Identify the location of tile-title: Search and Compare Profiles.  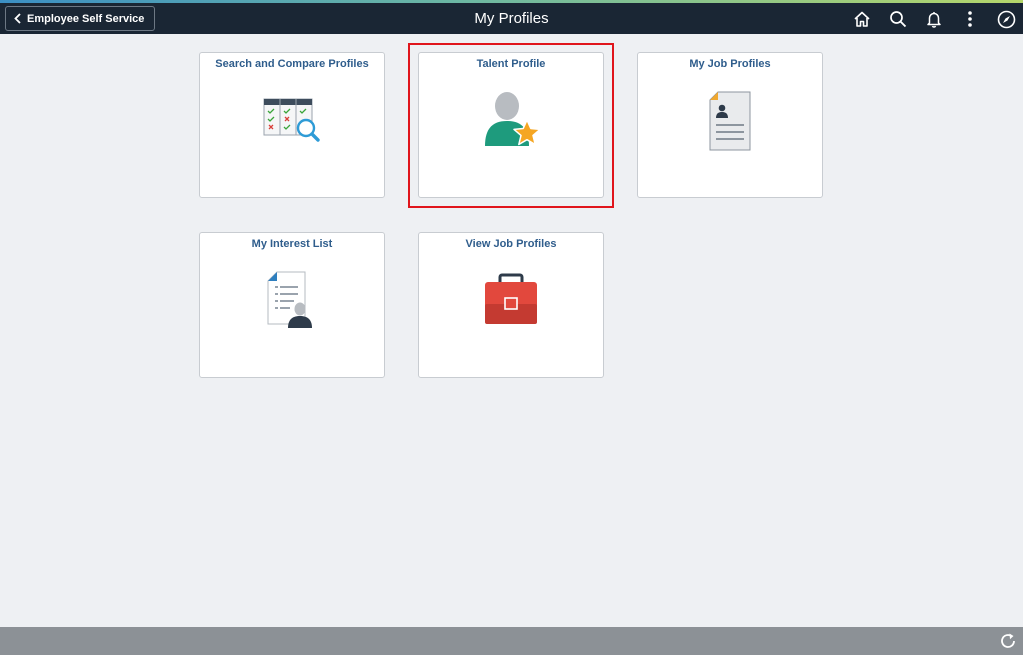
(292, 64).